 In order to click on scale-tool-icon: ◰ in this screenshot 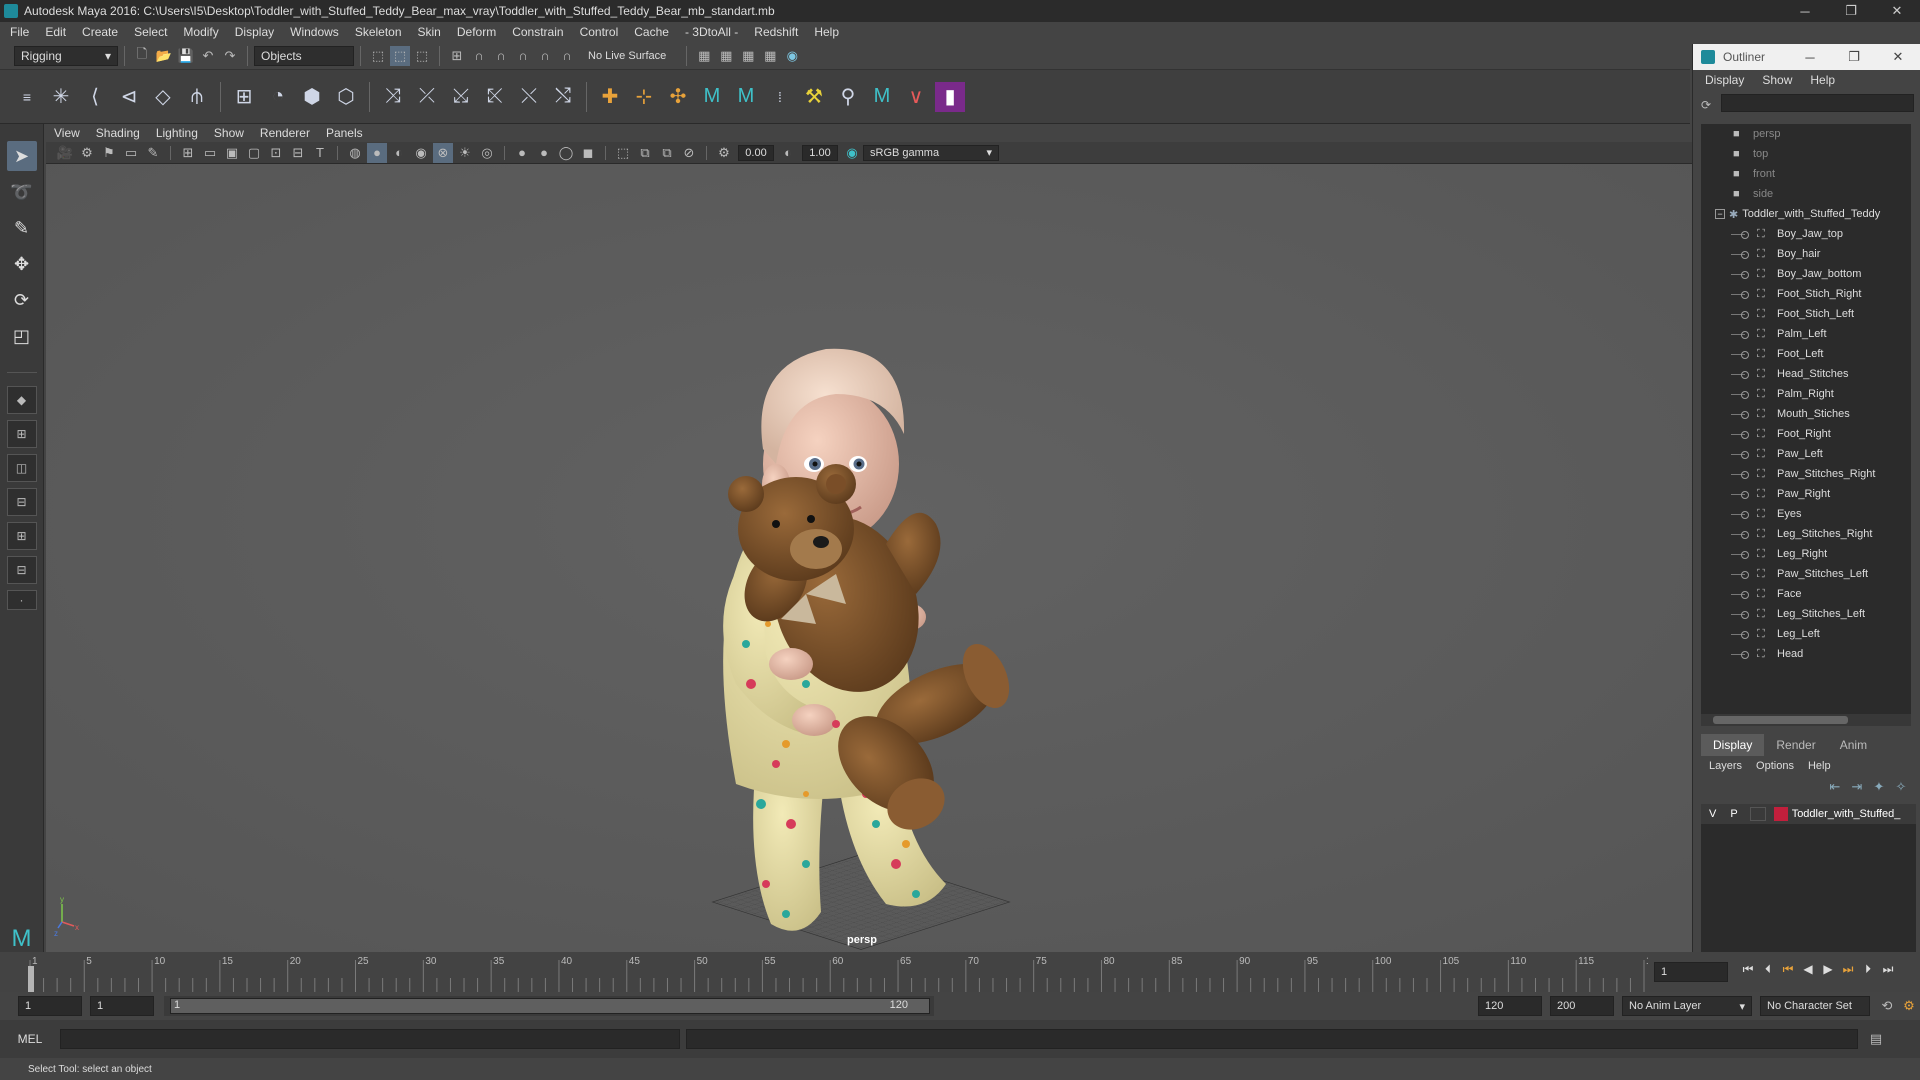, I will do `click(22, 336)`.